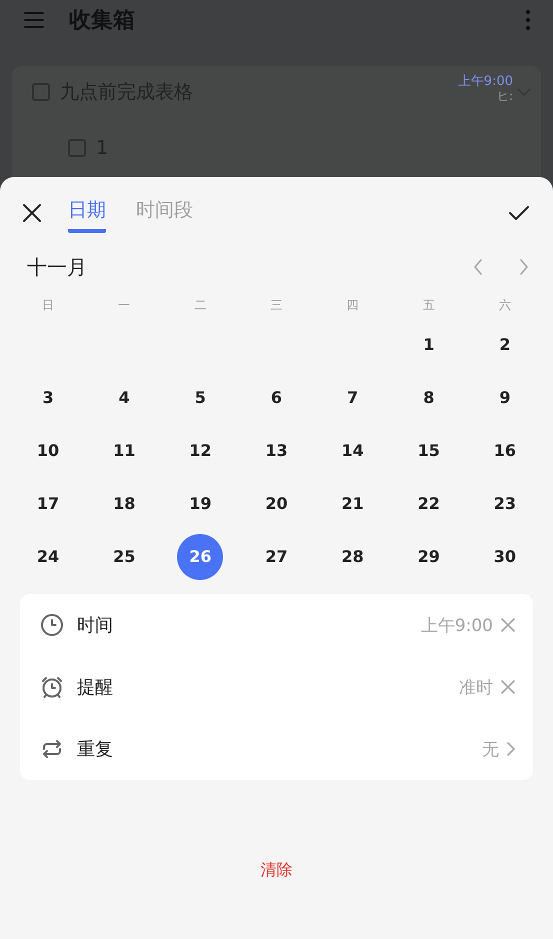 Image resolution: width=553 pixels, height=939 pixels. I want to click on calendar-day: 5, so click(200, 397).